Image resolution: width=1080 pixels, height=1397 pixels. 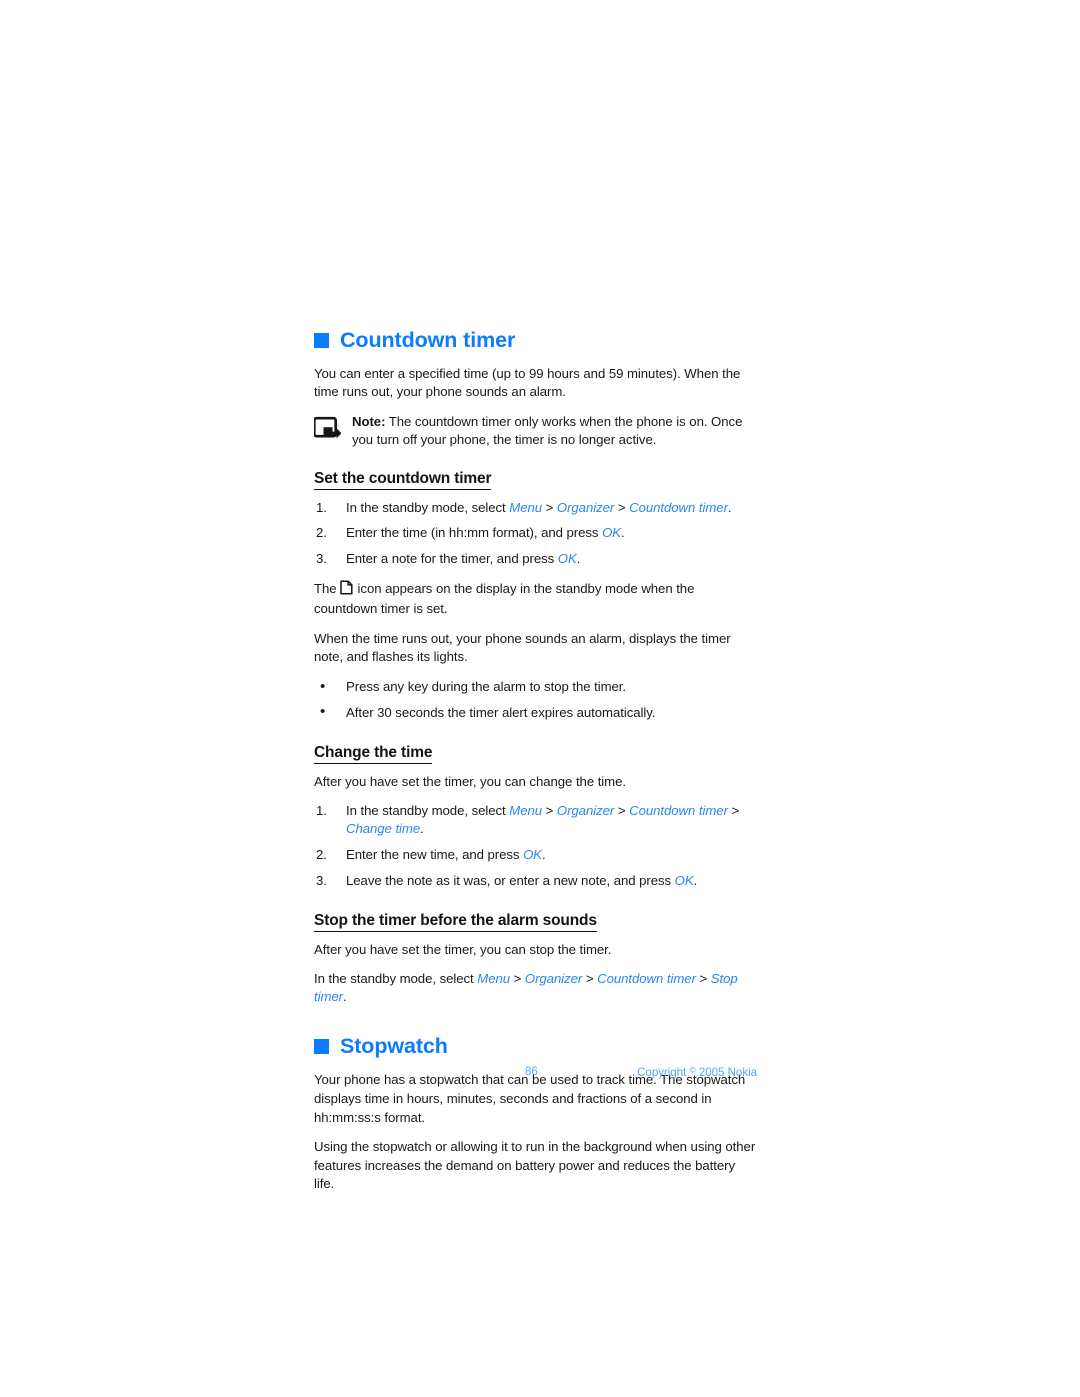 I want to click on path-line-after: ., so click(x=345, y=997).